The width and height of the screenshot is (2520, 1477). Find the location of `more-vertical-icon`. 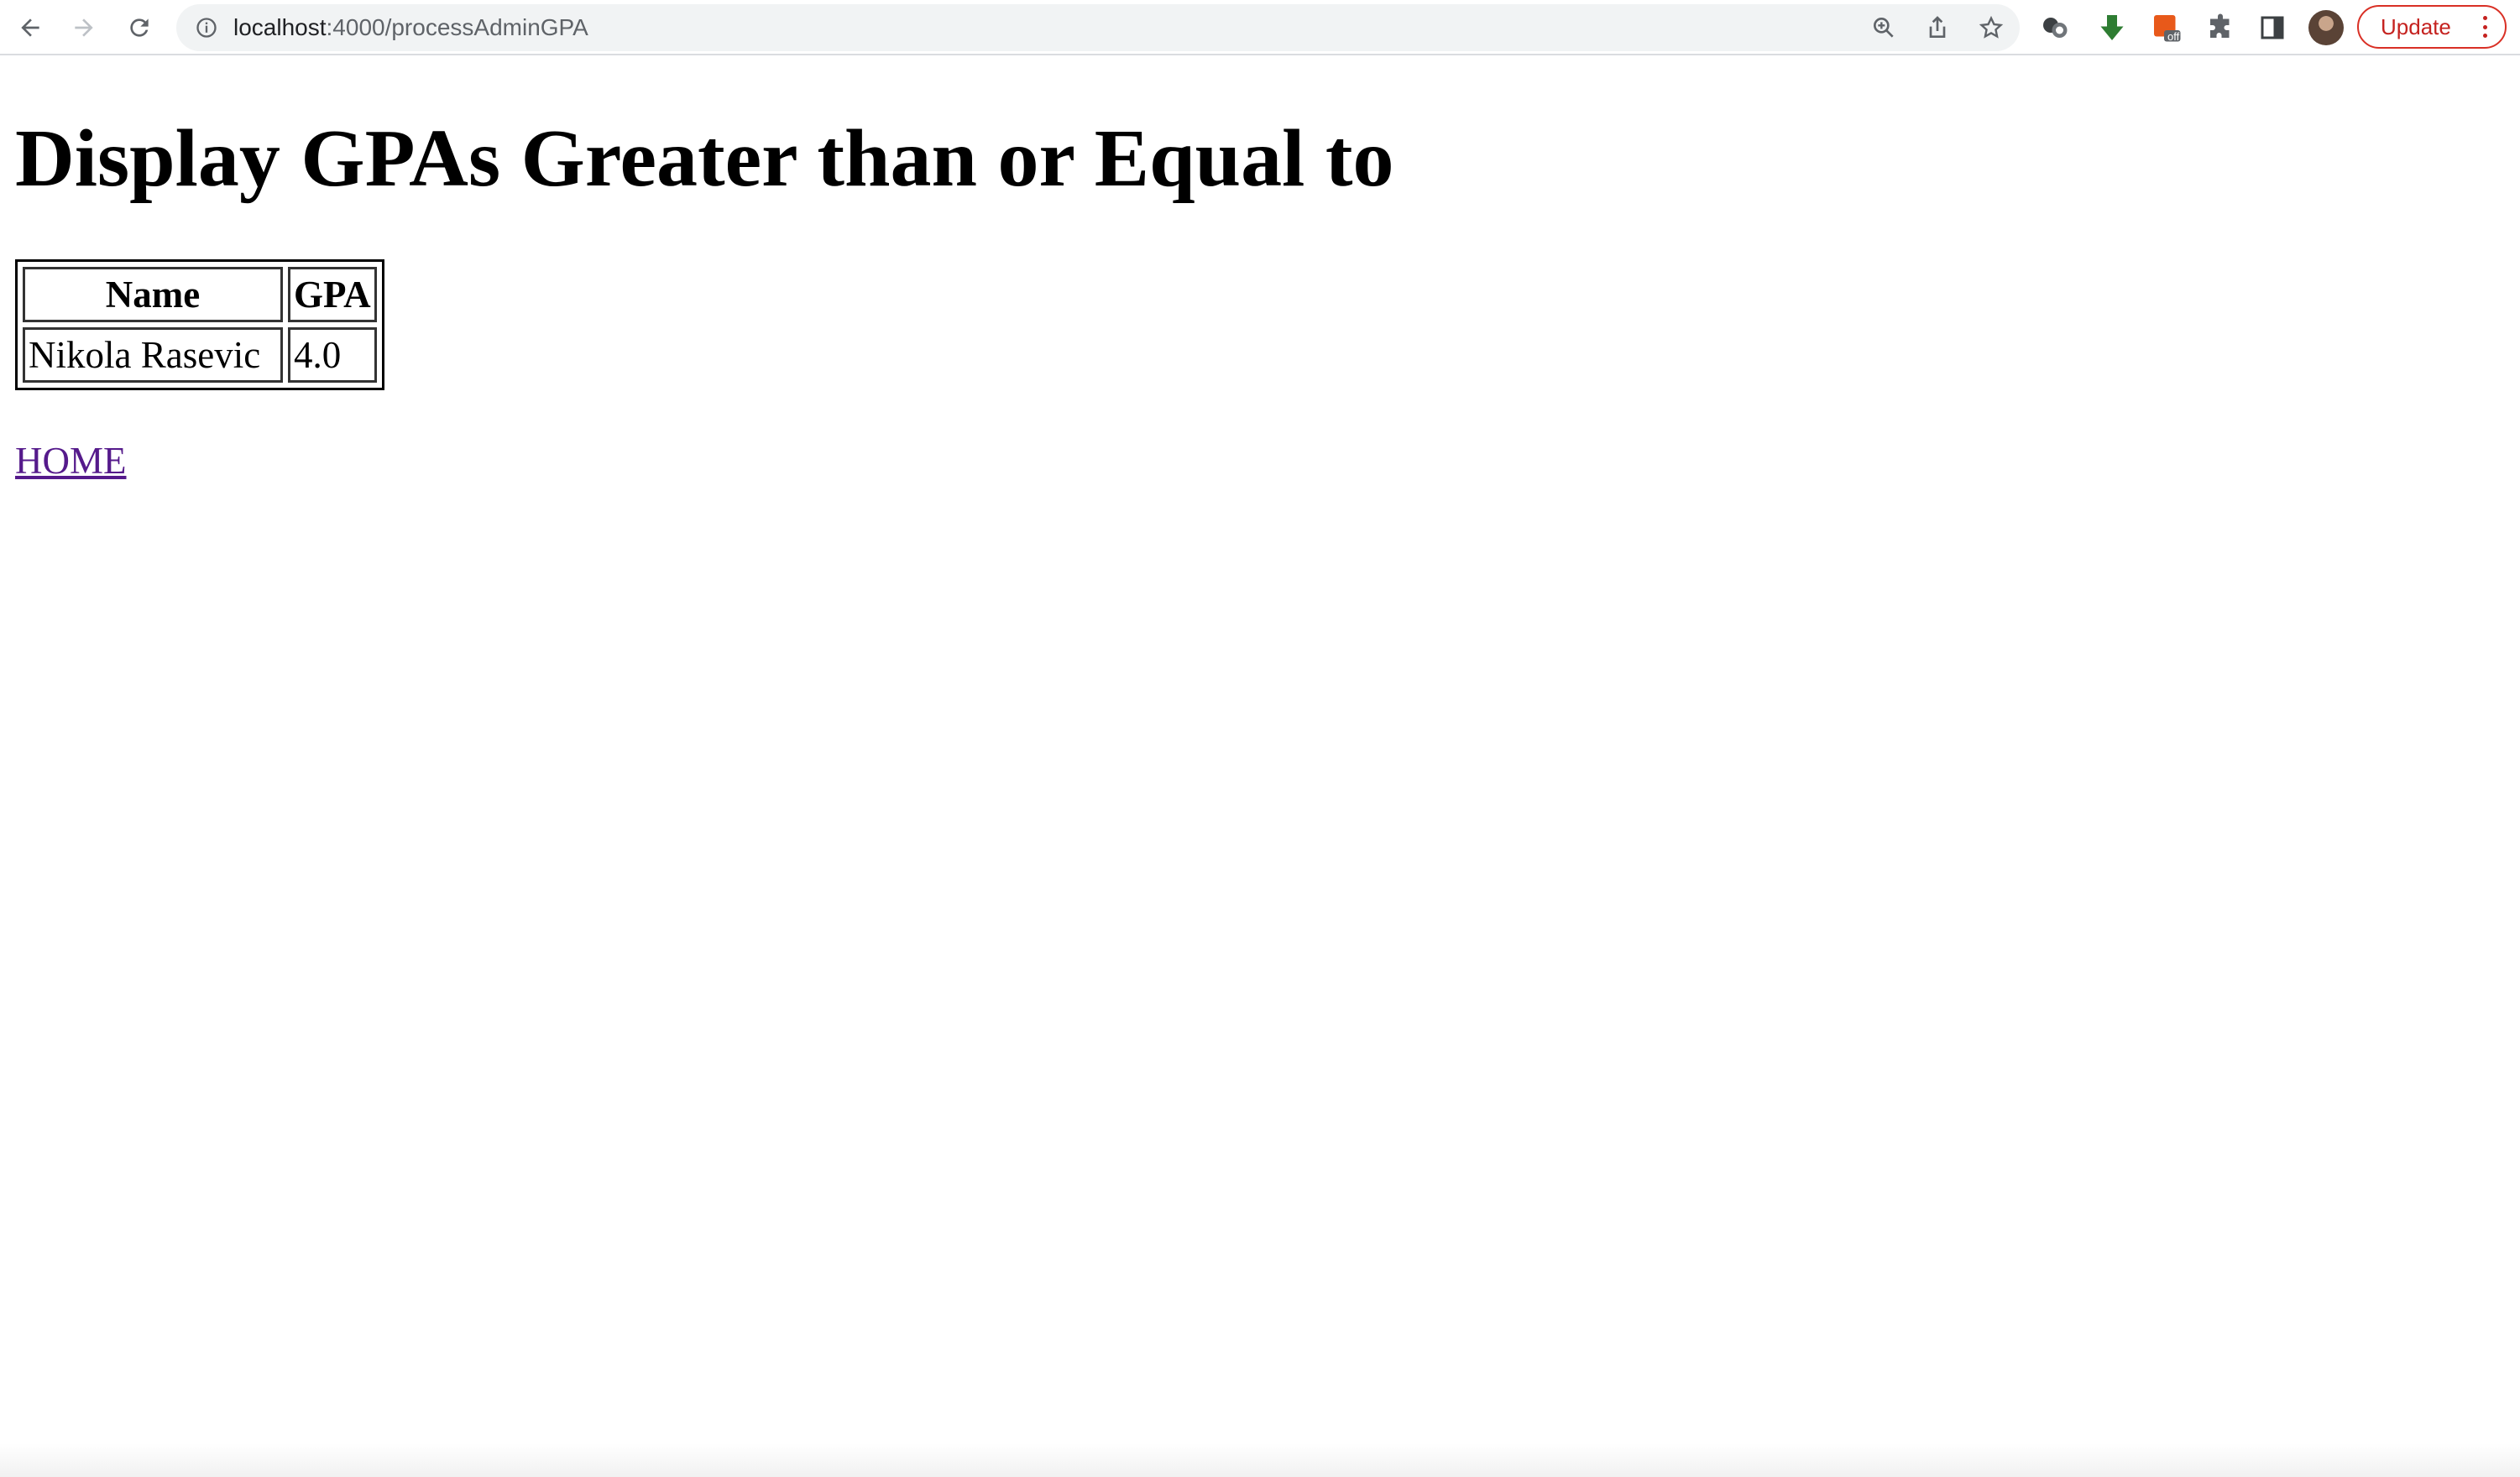

more-vertical-icon is located at coordinates (2485, 27).